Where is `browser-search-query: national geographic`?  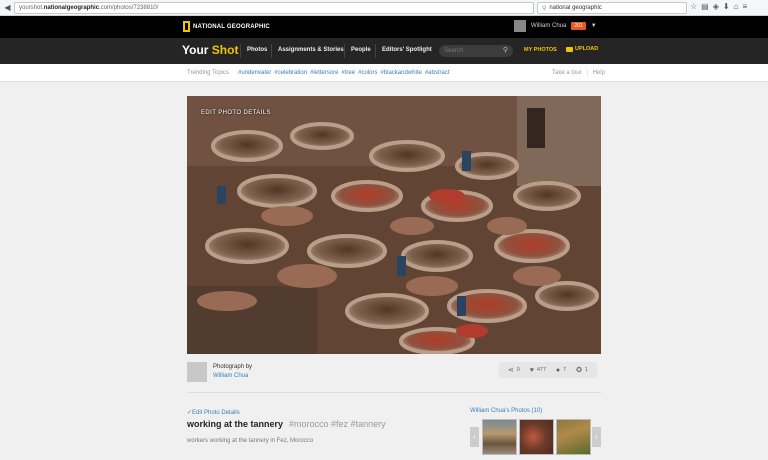
browser-search-query: national geographic is located at coordinates (575, 8).